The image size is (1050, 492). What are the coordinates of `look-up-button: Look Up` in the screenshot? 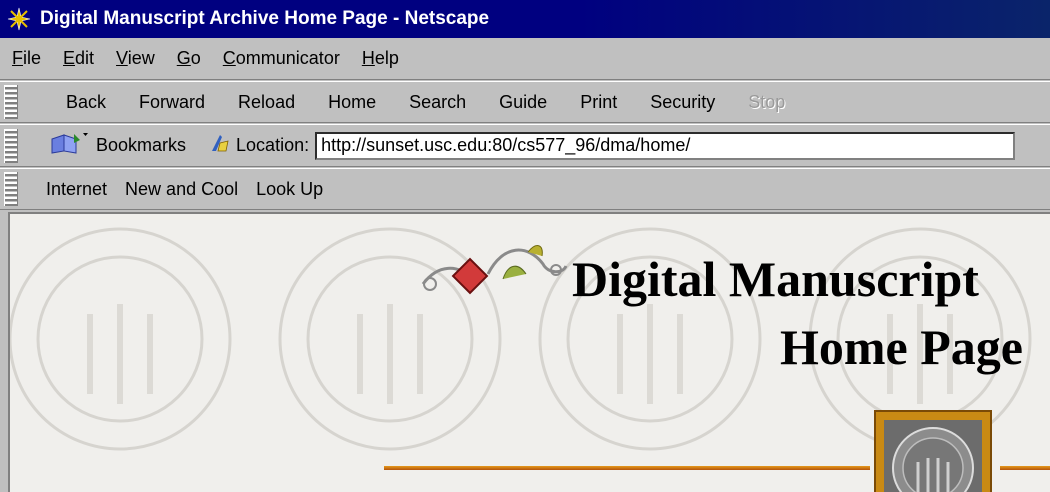 It's located at (289, 189).